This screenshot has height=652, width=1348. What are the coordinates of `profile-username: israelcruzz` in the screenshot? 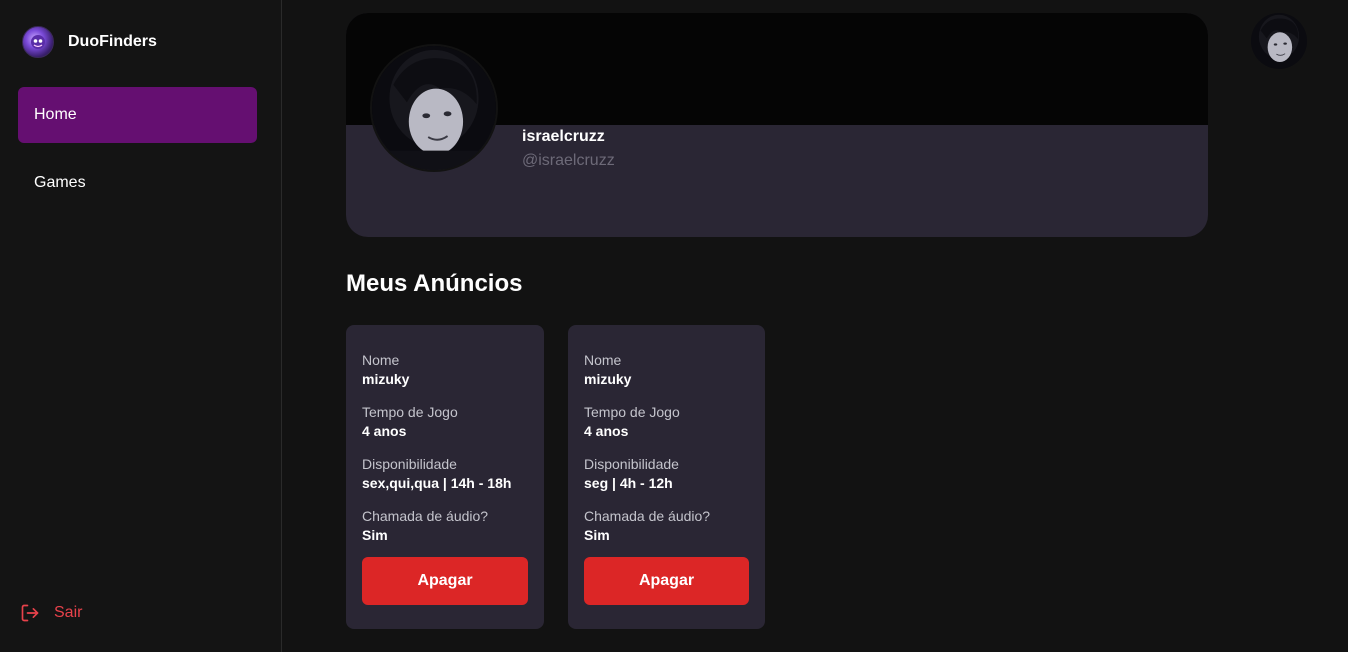 It's located at (563, 136).